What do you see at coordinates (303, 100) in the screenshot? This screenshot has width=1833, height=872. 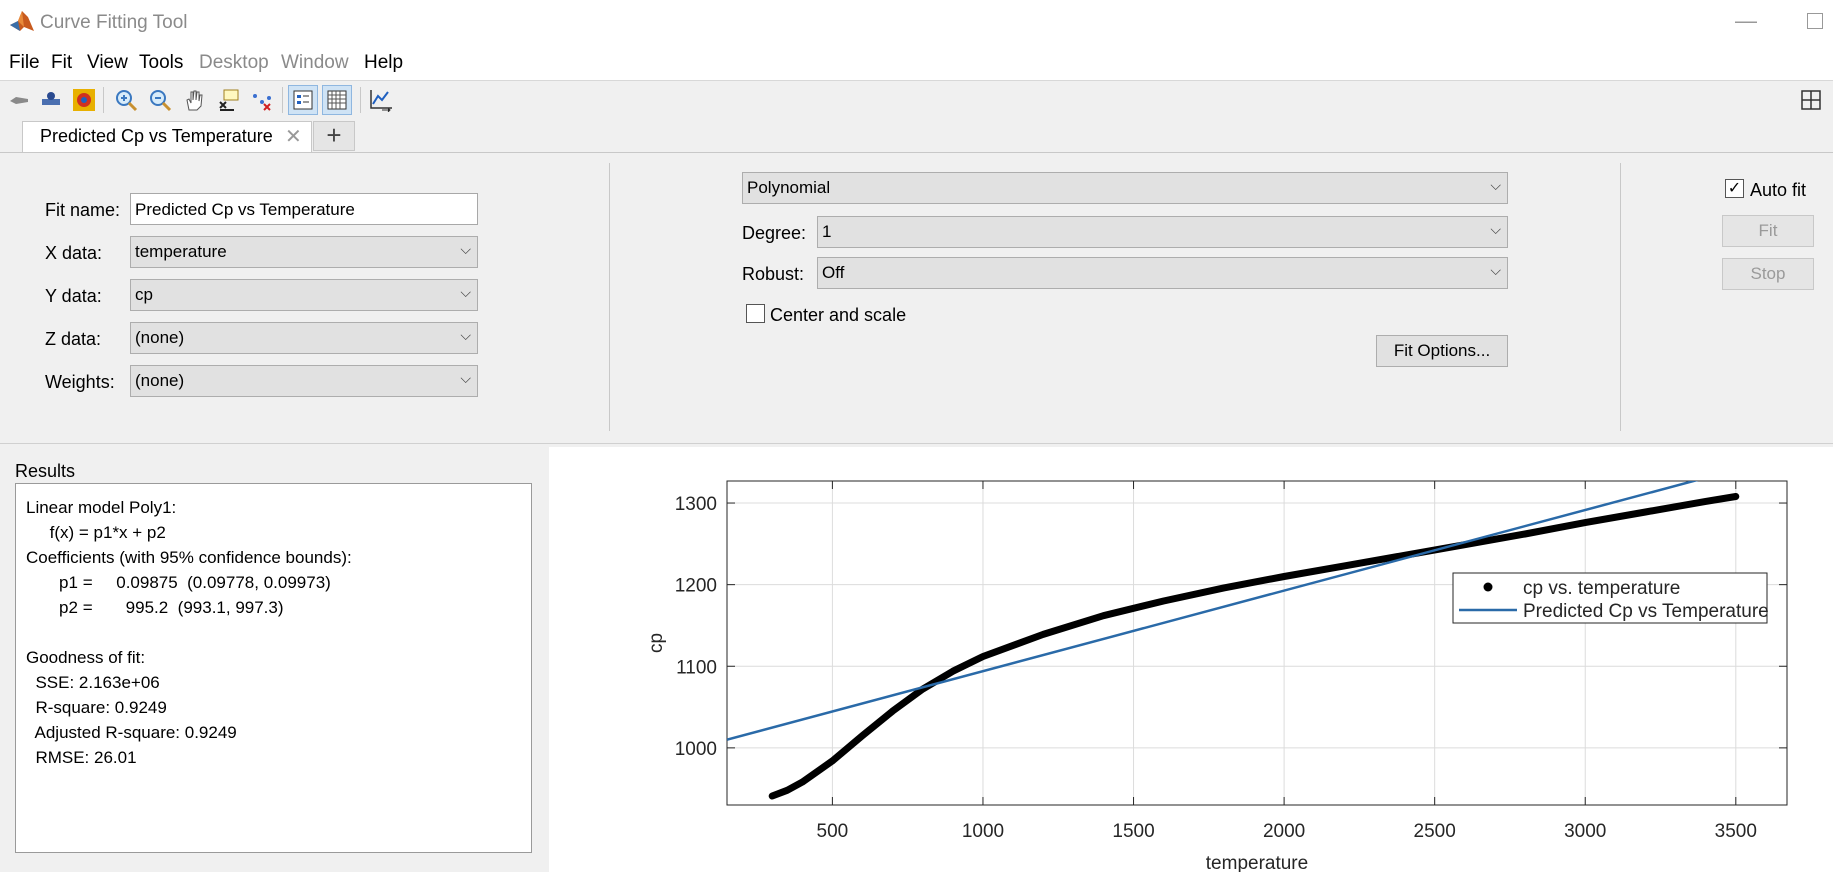 I see `legend-toggle-icon` at bounding box center [303, 100].